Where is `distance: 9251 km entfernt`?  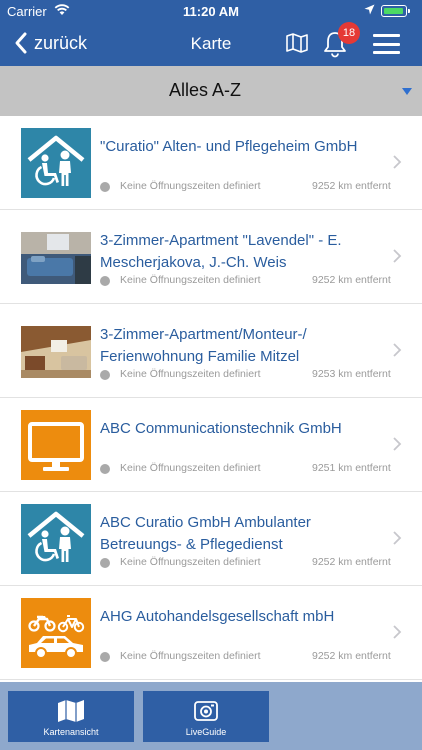
distance: 9251 km entfernt is located at coordinates (351, 468).